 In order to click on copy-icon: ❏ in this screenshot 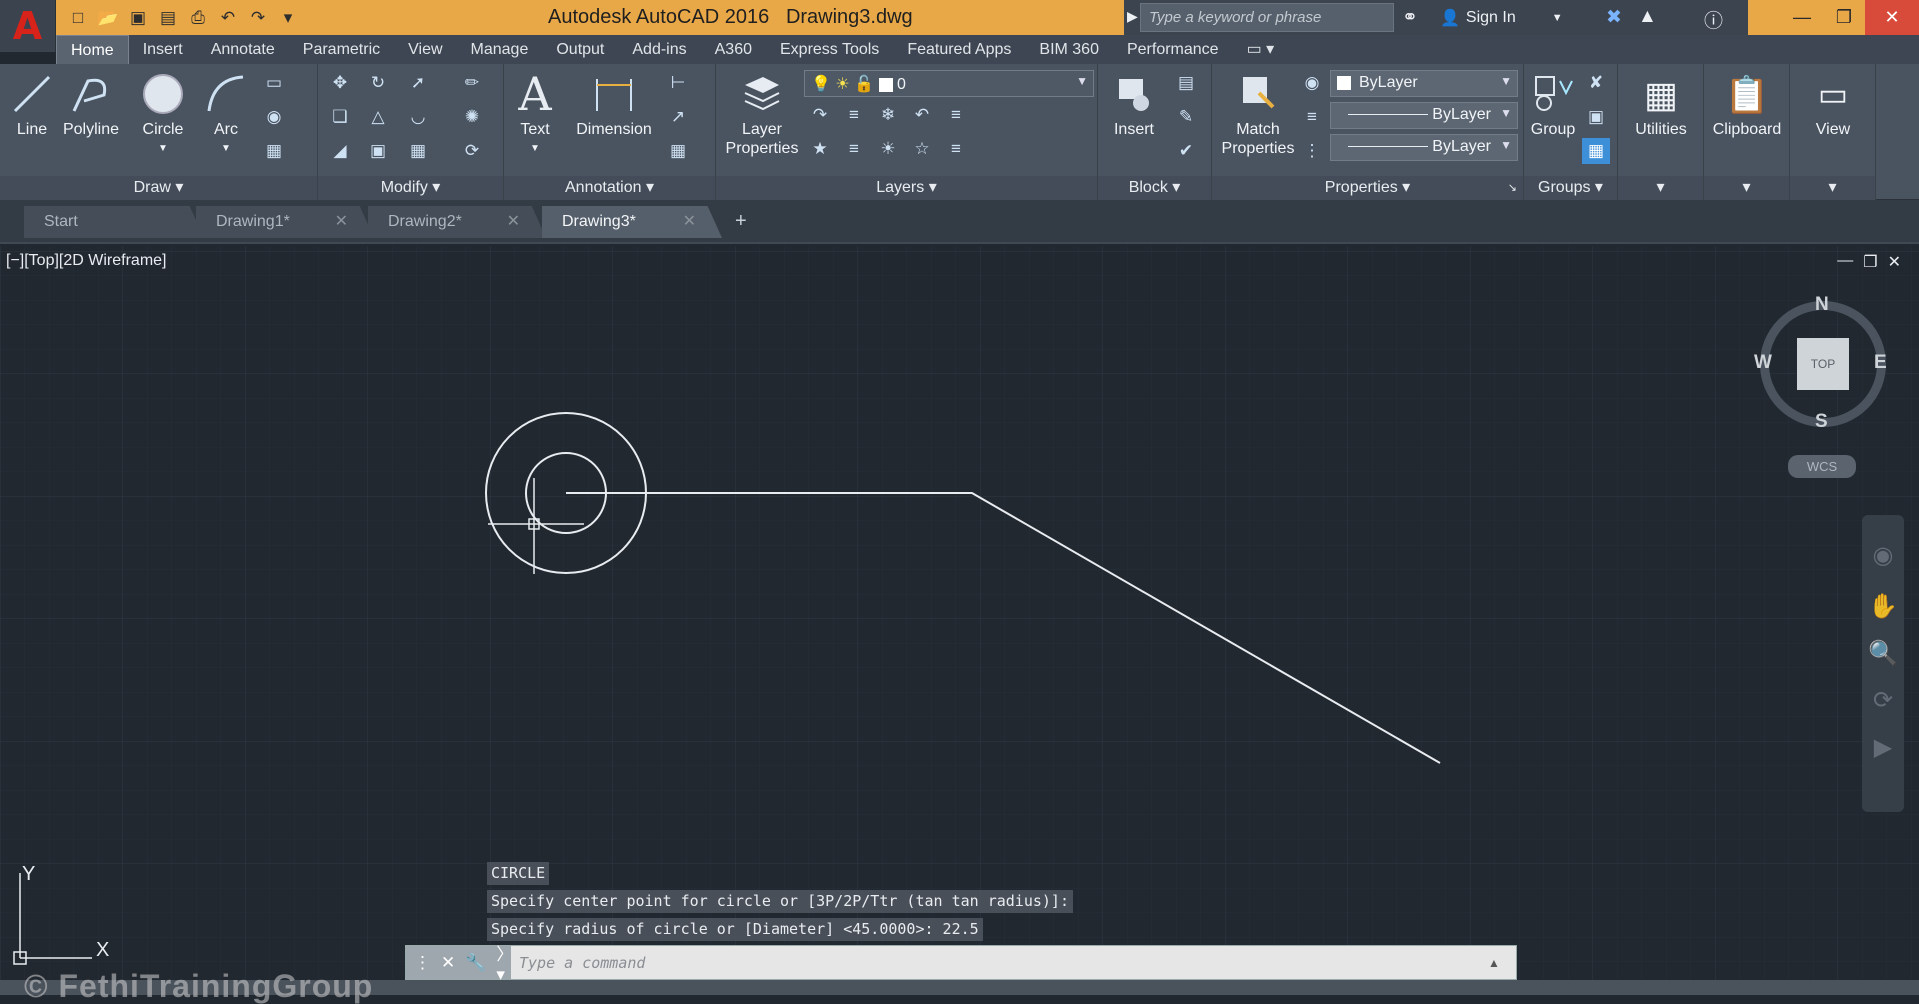, I will do `click(340, 117)`.